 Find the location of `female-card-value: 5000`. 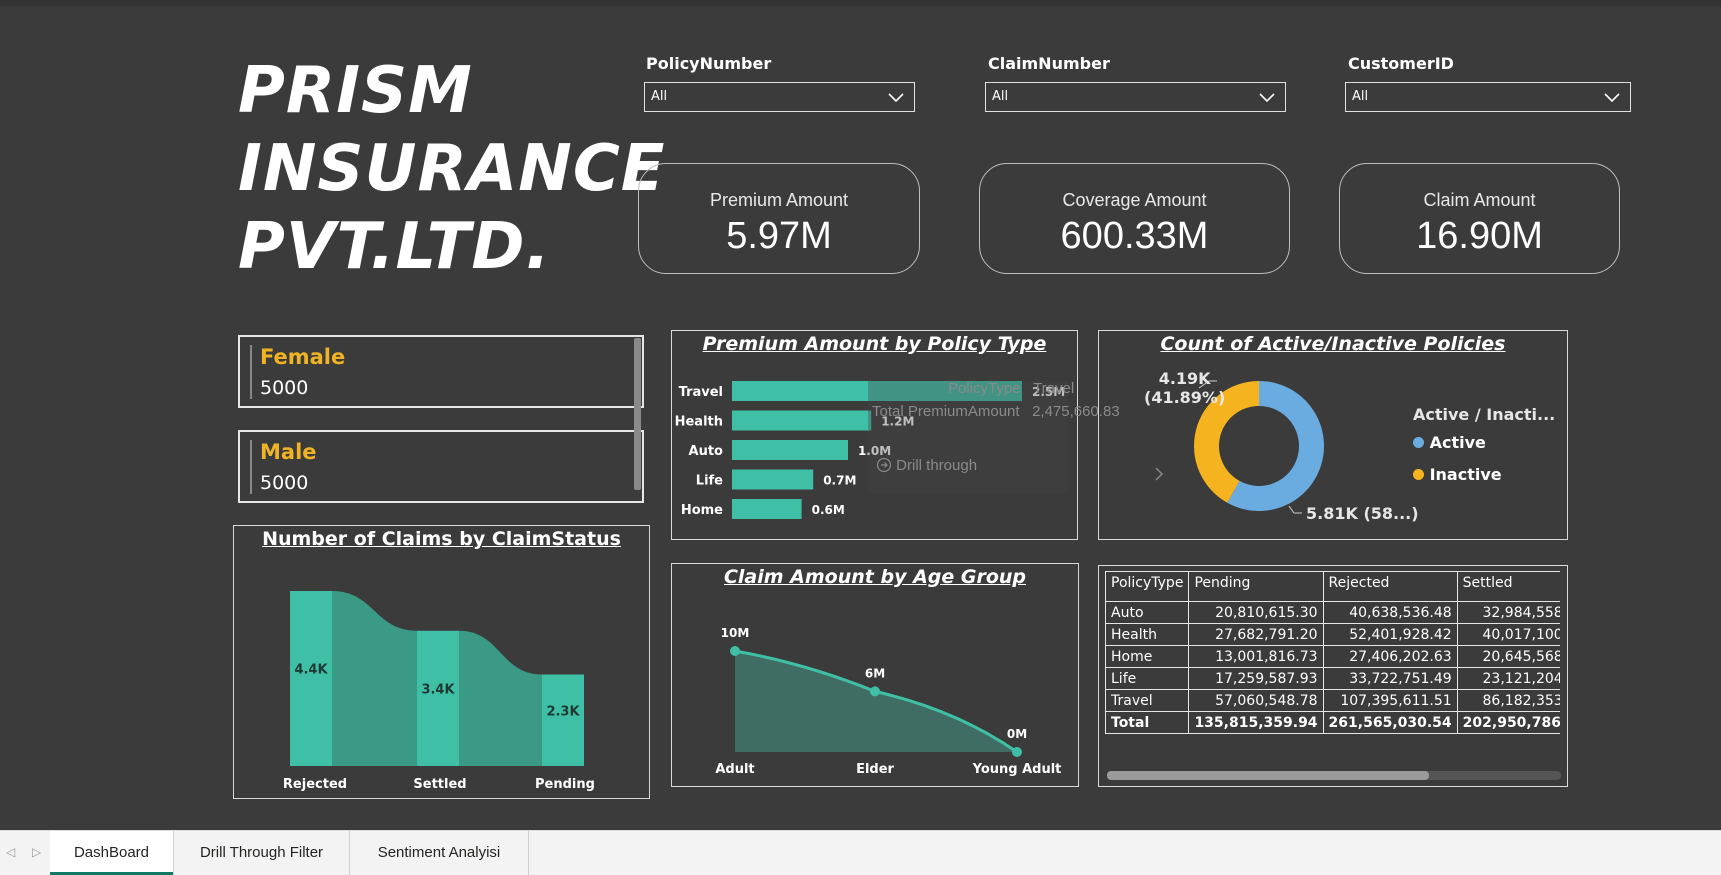

female-card-value: 5000 is located at coordinates (284, 388).